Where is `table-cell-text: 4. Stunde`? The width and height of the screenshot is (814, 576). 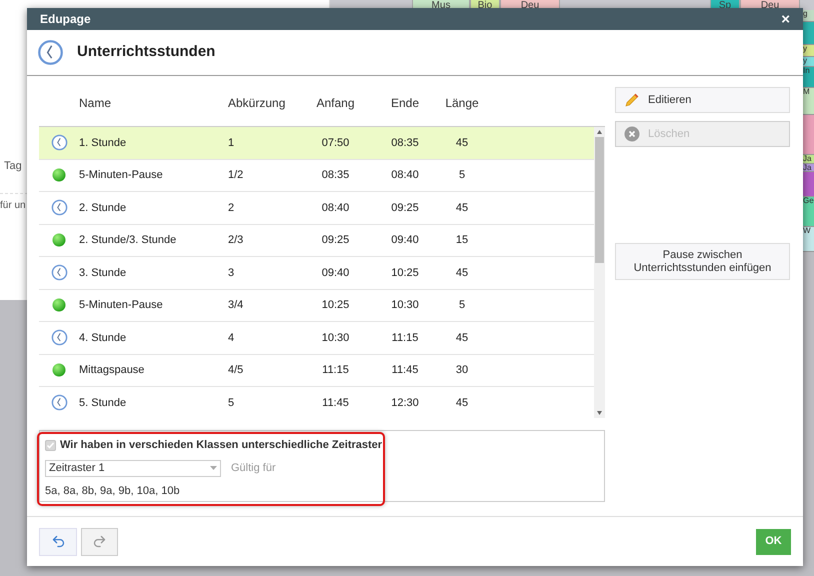
table-cell-text: 4. Stunde is located at coordinates (103, 338).